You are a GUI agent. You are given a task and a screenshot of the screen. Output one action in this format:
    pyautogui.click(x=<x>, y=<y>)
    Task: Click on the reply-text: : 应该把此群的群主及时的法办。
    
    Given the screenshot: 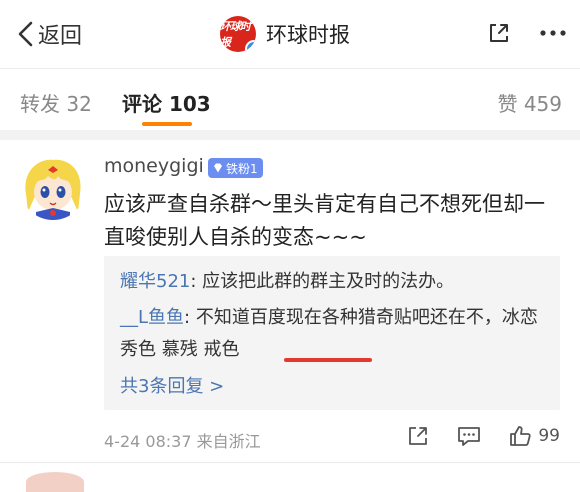 What is the action you would take?
    pyautogui.click(x=322, y=281)
    